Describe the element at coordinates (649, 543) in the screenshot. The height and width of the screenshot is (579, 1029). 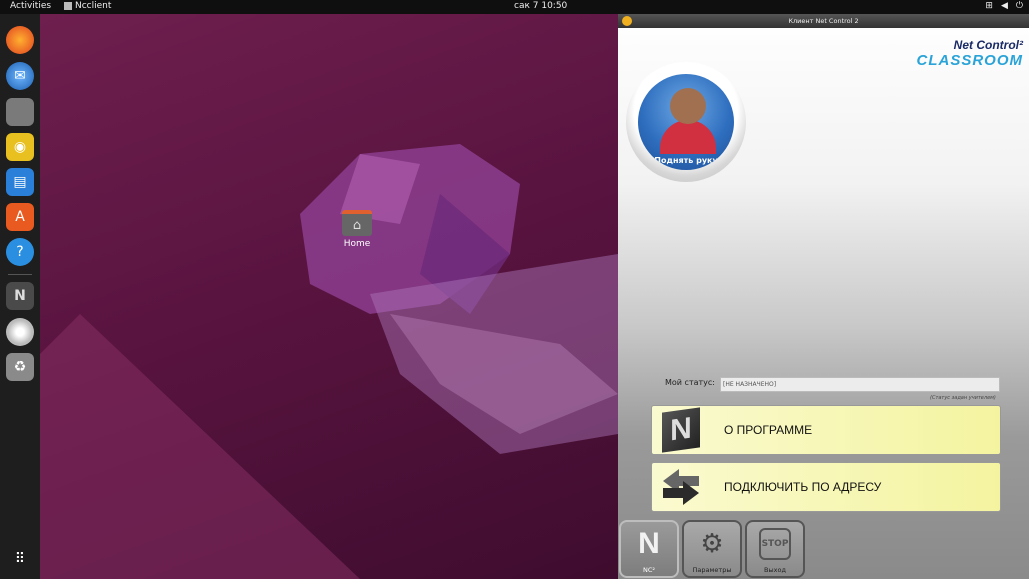
I see `nc-logo-icon: N` at that location.